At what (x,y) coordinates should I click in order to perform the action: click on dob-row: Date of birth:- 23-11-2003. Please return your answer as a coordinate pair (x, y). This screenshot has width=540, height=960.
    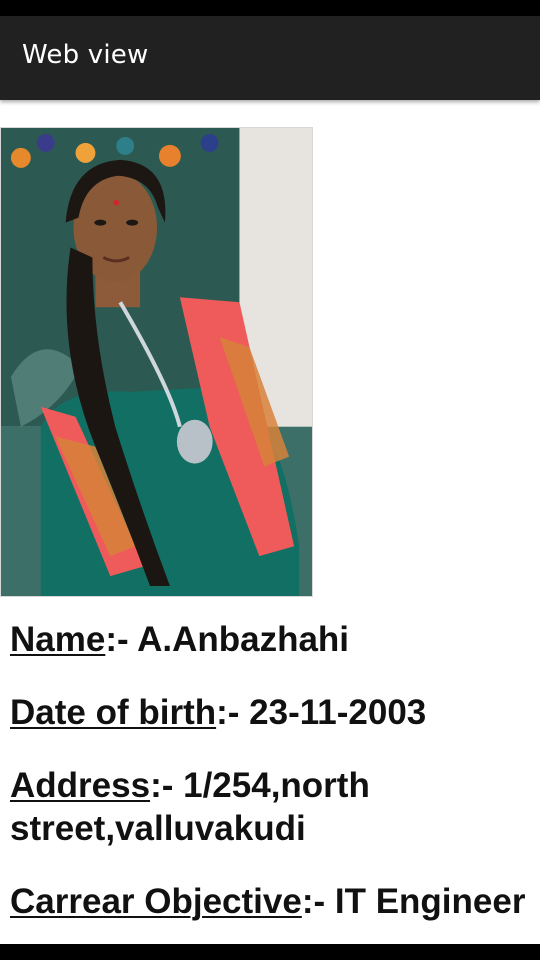
    Looking at the image, I should click on (270, 712).